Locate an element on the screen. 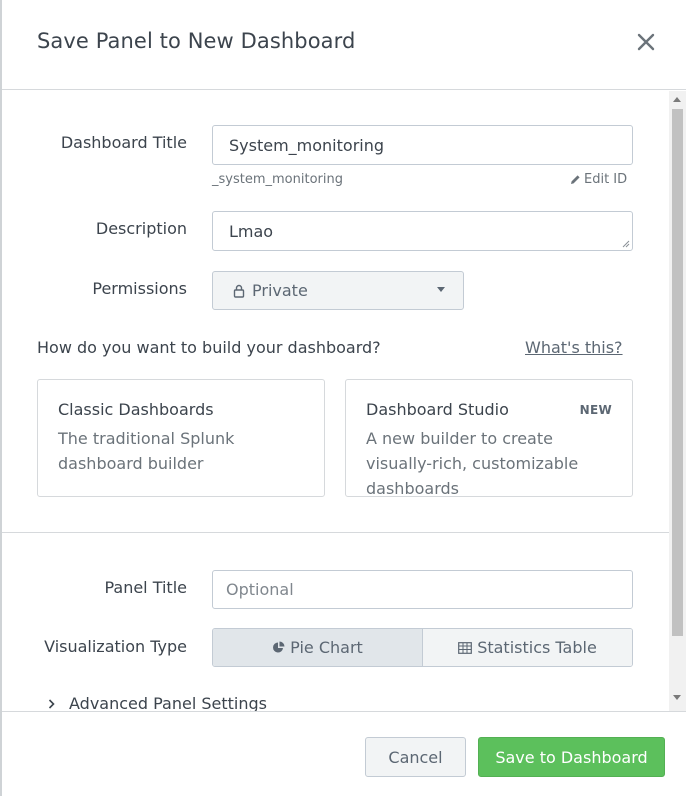 This screenshot has width=686, height=796. build-question: How do you want to build your dashboard? is located at coordinates (209, 347).